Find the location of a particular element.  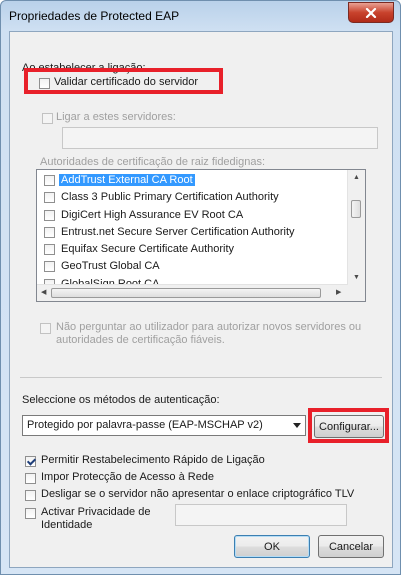

auth-method-label: Seleccione os métodos de autenticação: is located at coordinates (121, 400).